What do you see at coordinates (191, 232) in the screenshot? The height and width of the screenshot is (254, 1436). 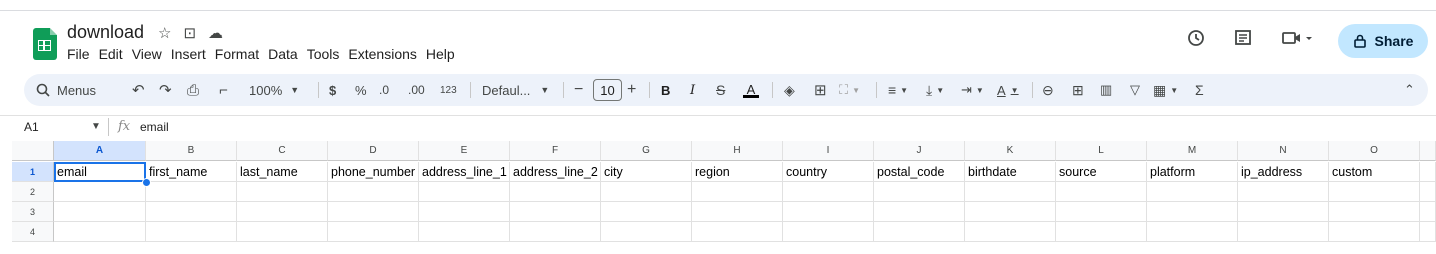 I see `cell-b4` at bounding box center [191, 232].